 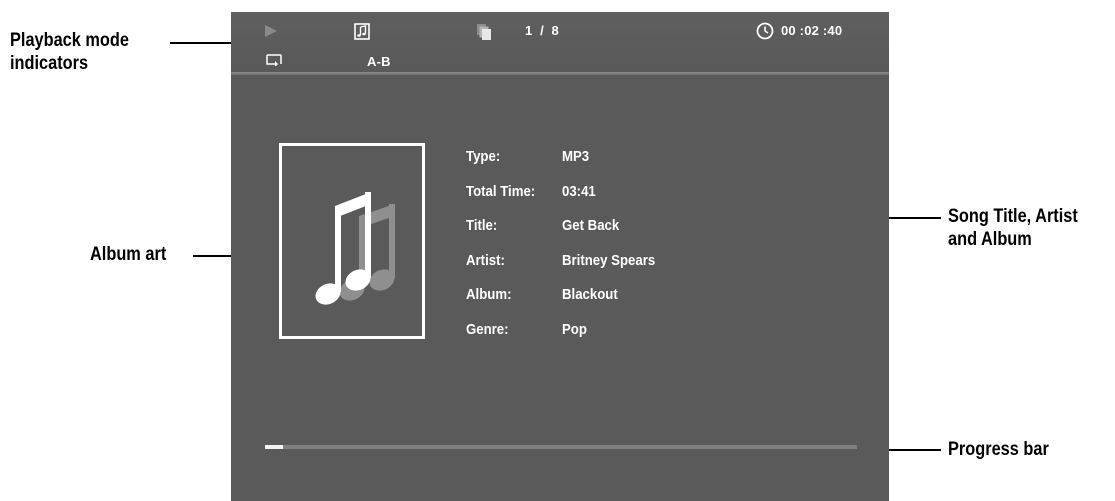 I want to click on elapsed-time: 00 :02 :40, so click(x=812, y=30).